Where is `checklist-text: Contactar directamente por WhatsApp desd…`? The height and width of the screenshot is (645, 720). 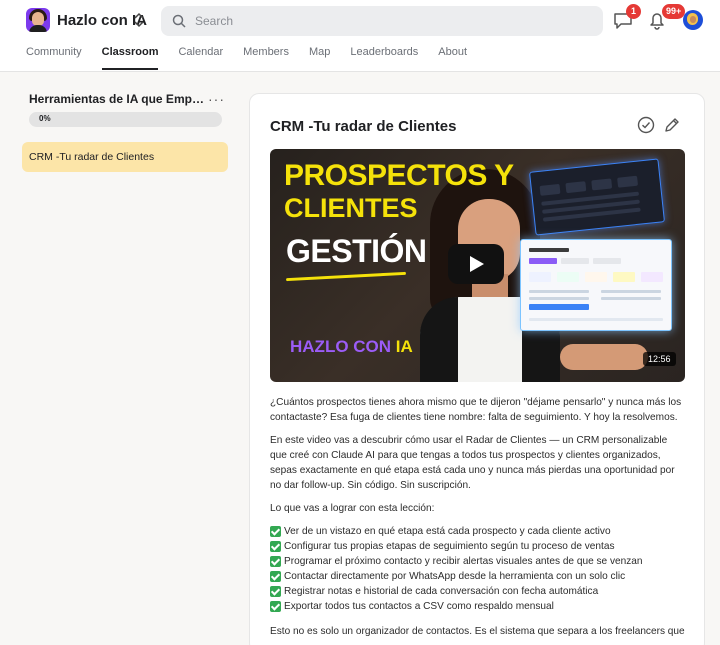
checklist-text: Contactar directamente por WhatsApp desd… is located at coordinates (455, 576).